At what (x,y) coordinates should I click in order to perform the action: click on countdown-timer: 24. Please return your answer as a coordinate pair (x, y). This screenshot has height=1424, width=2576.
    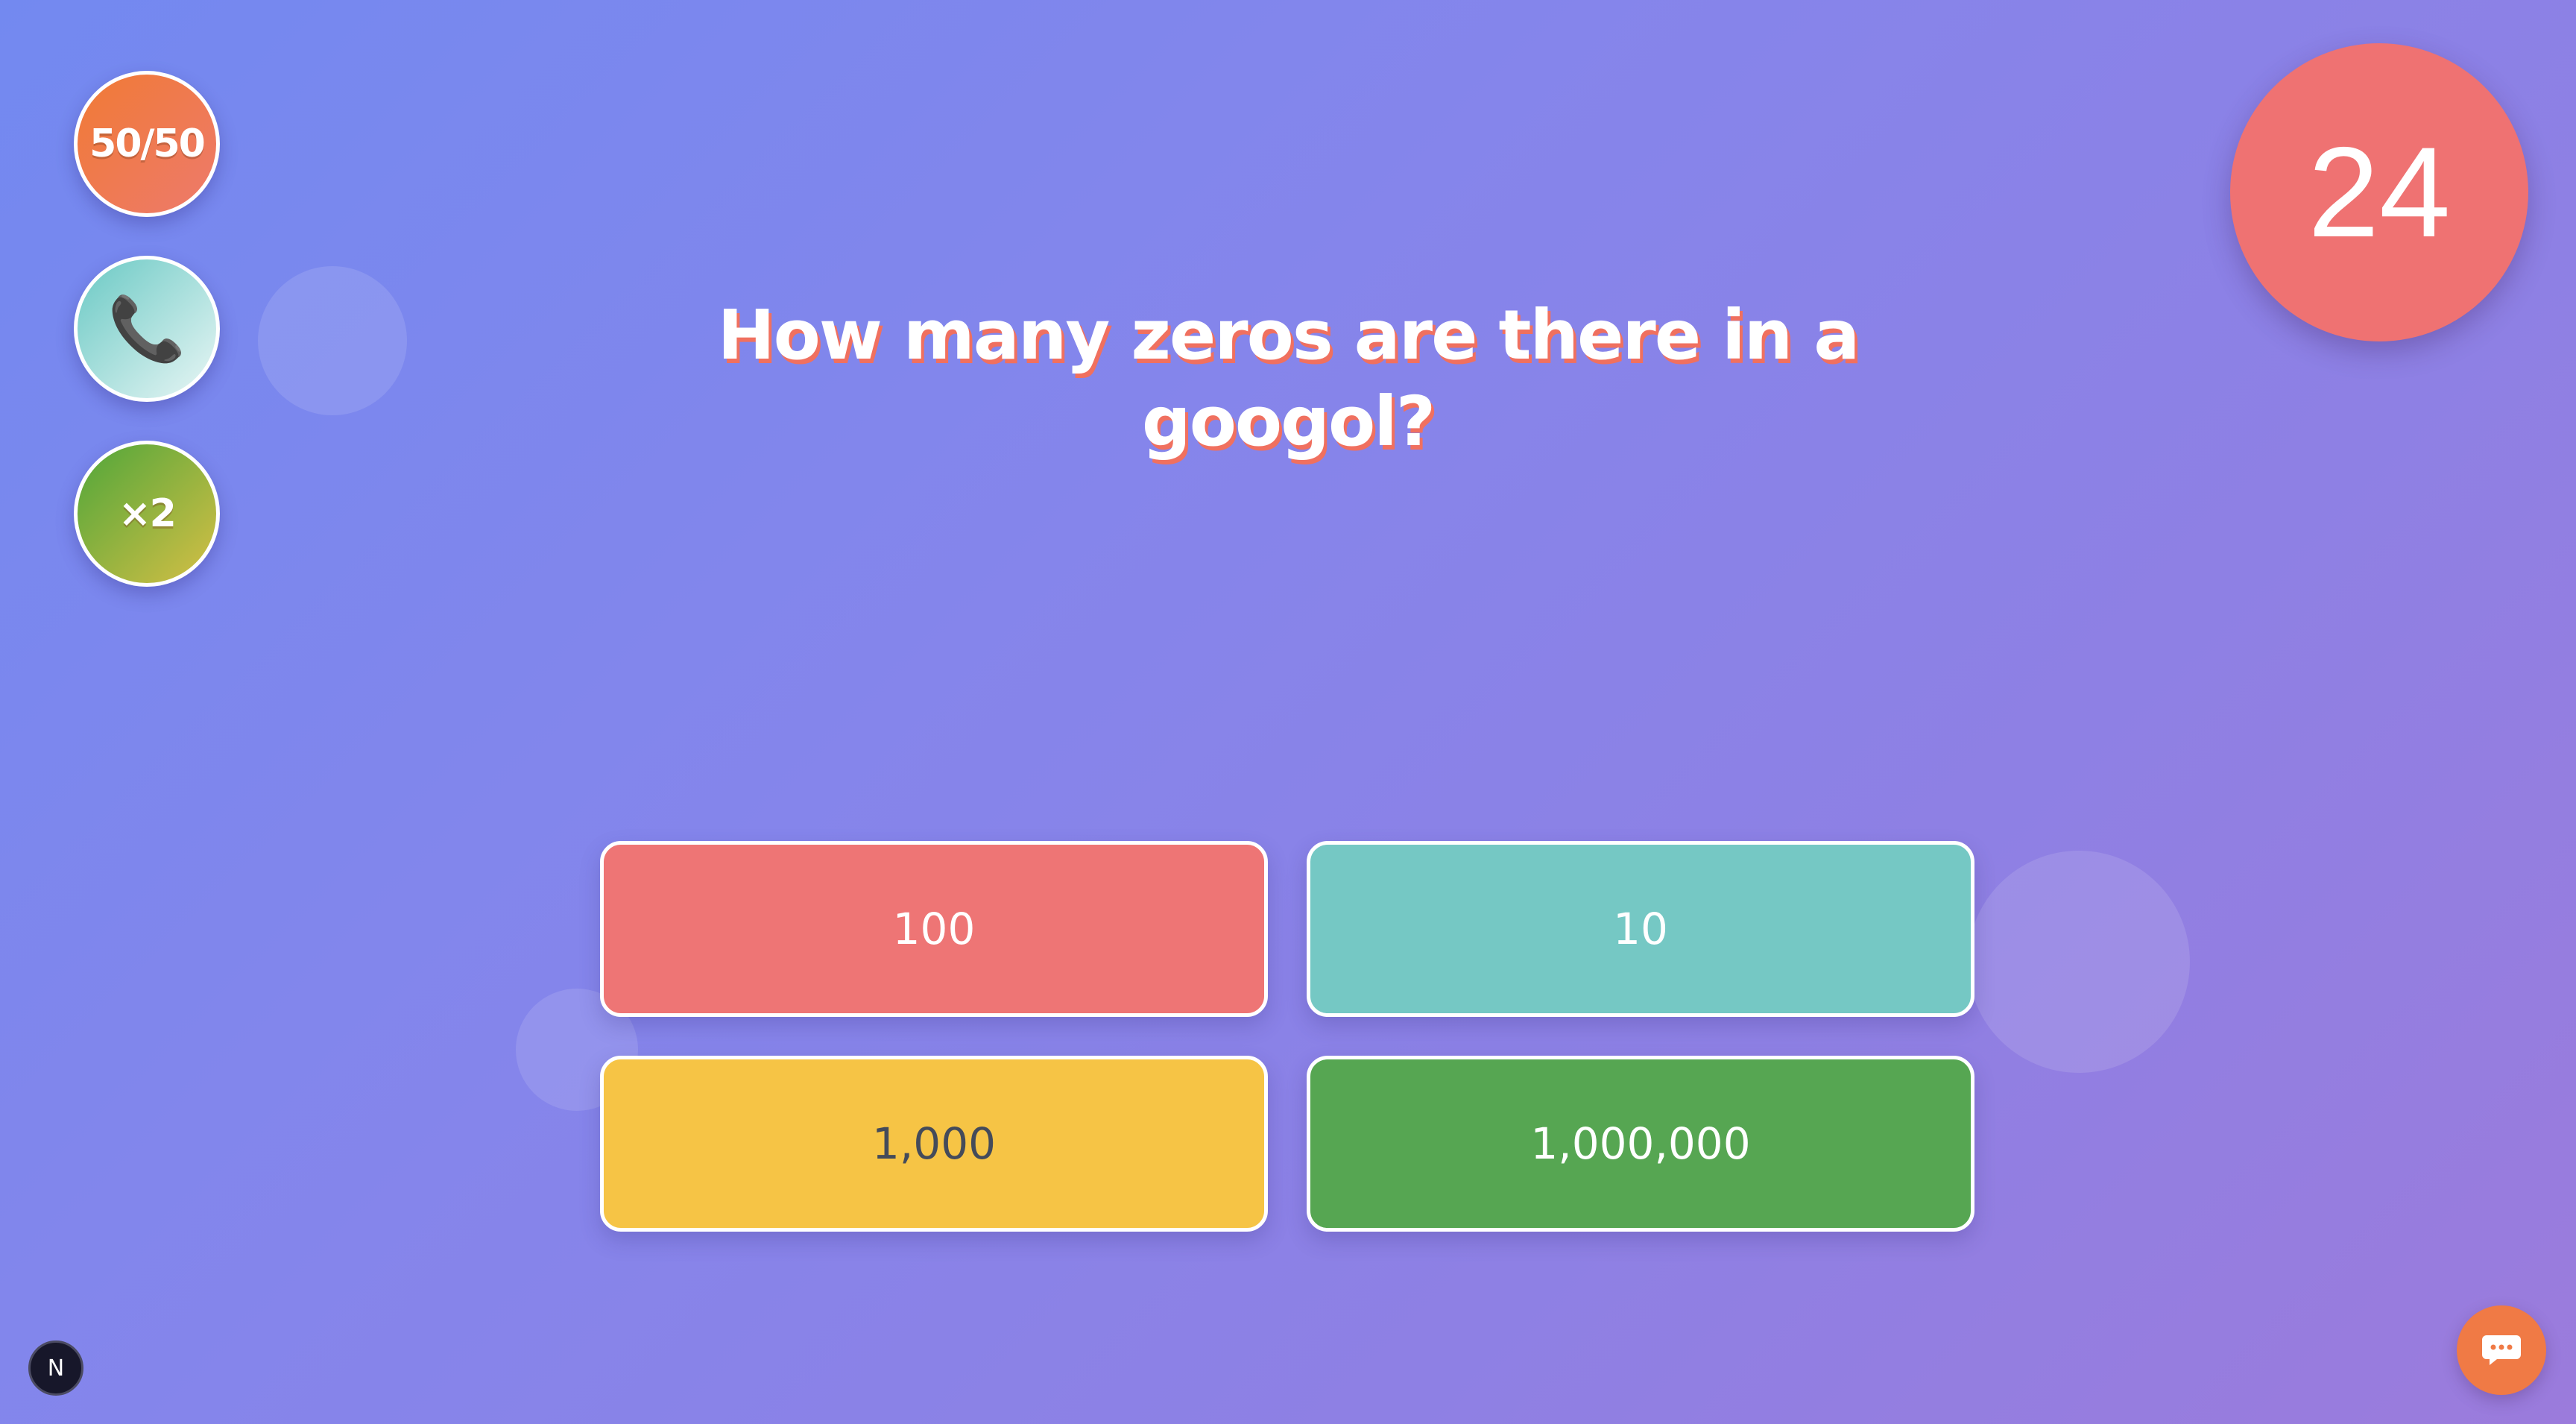
    Looking at the image, I should click on (2379, 192).